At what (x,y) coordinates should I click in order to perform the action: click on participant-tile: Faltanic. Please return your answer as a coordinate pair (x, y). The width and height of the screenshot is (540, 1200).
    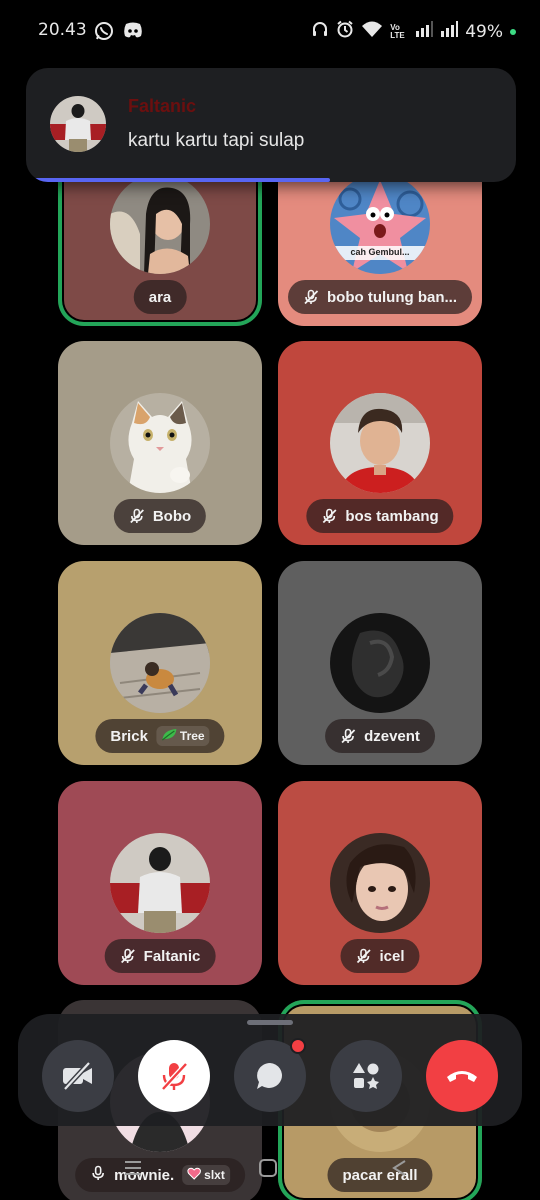
    Looking at the image, I should click on (160, 883).